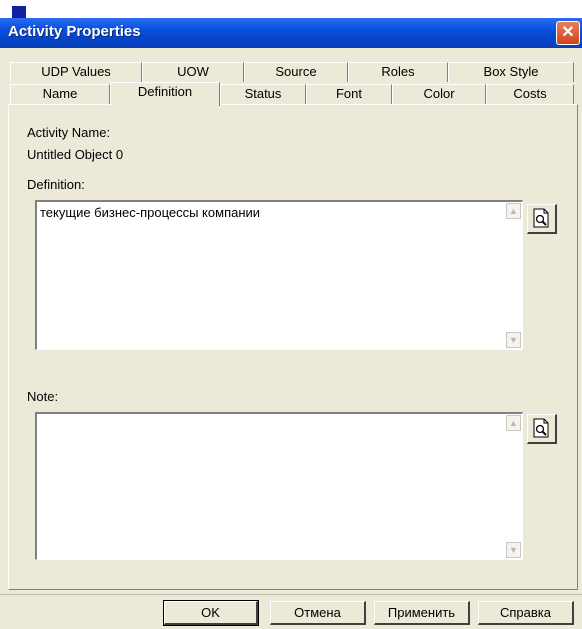 The height and width of the screenshot is (629, 582). I want to click on definition-scrollbar: ▲ ▼, so click(513, 275).